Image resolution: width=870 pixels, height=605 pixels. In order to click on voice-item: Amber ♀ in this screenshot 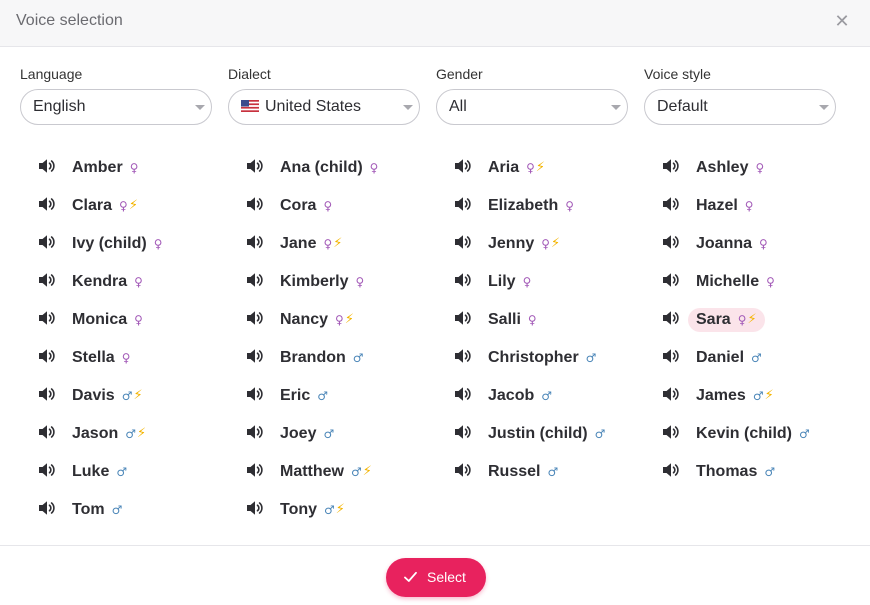, I will do `click(132, 171)`.